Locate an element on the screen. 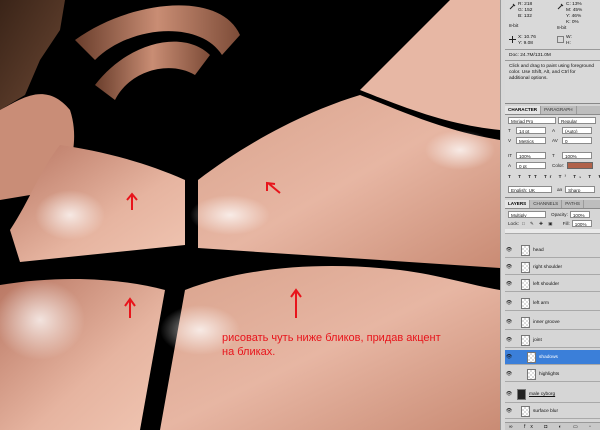 This screenshot has height=430, width=600. info-k-label: K: is located at coordinates (568, 22).